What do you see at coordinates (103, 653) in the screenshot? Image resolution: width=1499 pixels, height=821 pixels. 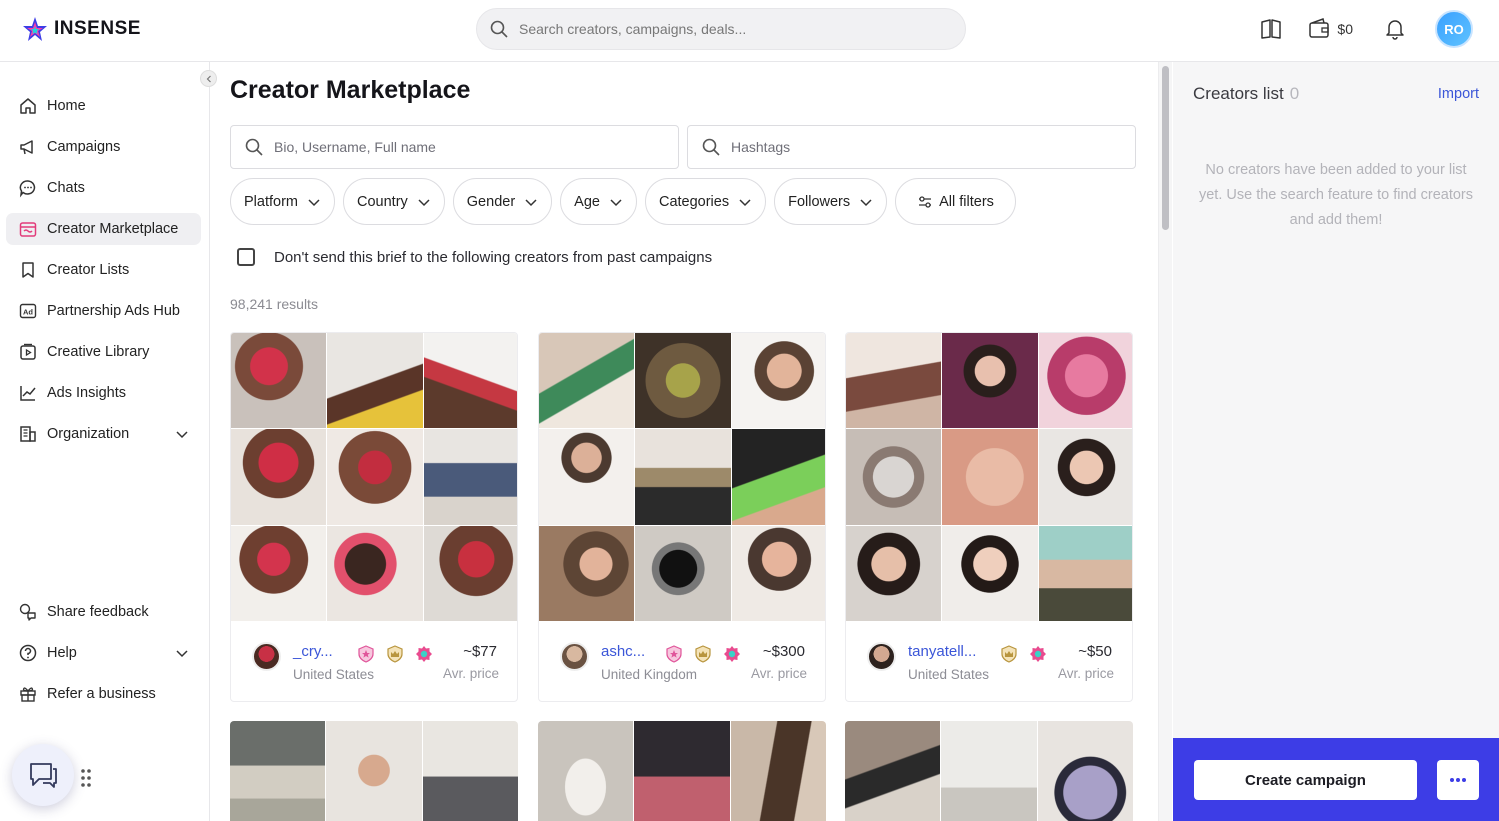 I see `sidebar-item-help: Help` at bounding box center [103, 653].